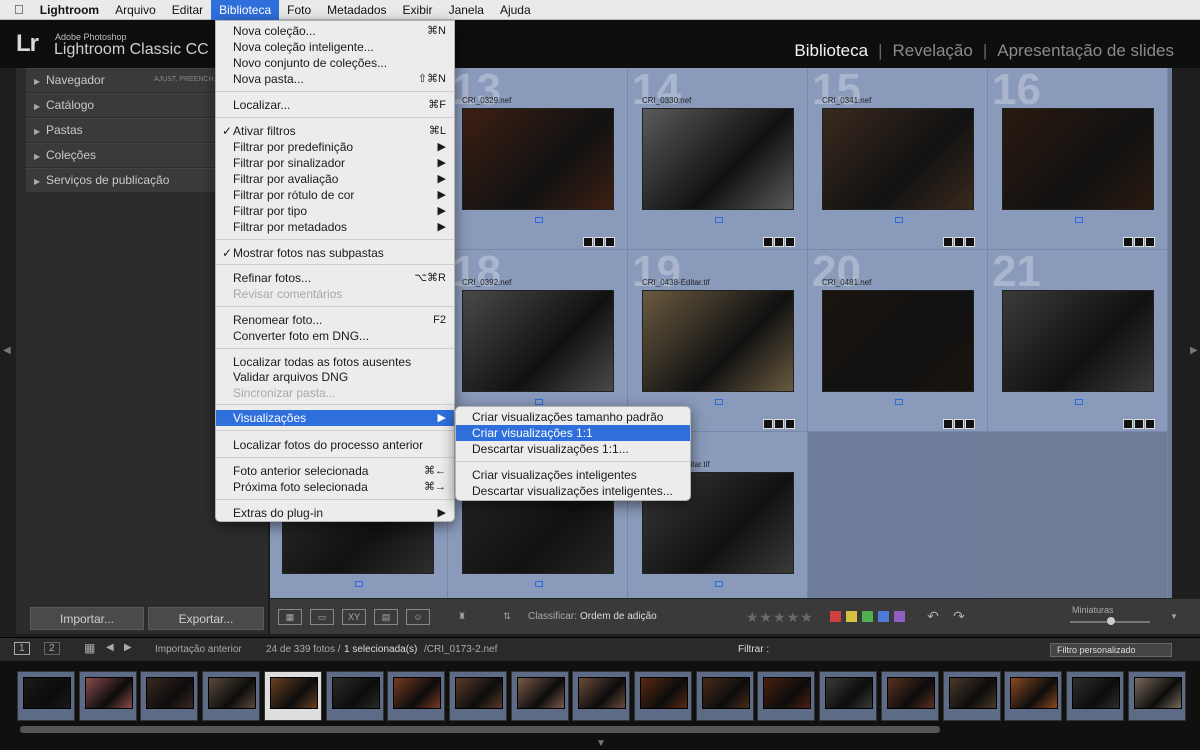 The height and width of the screenshot is (750, 1200). Describe the element at coordinates (335, 131) in the screenshot. I see `menu-item: ✓ Ativar filtros ⌘L` at that location.